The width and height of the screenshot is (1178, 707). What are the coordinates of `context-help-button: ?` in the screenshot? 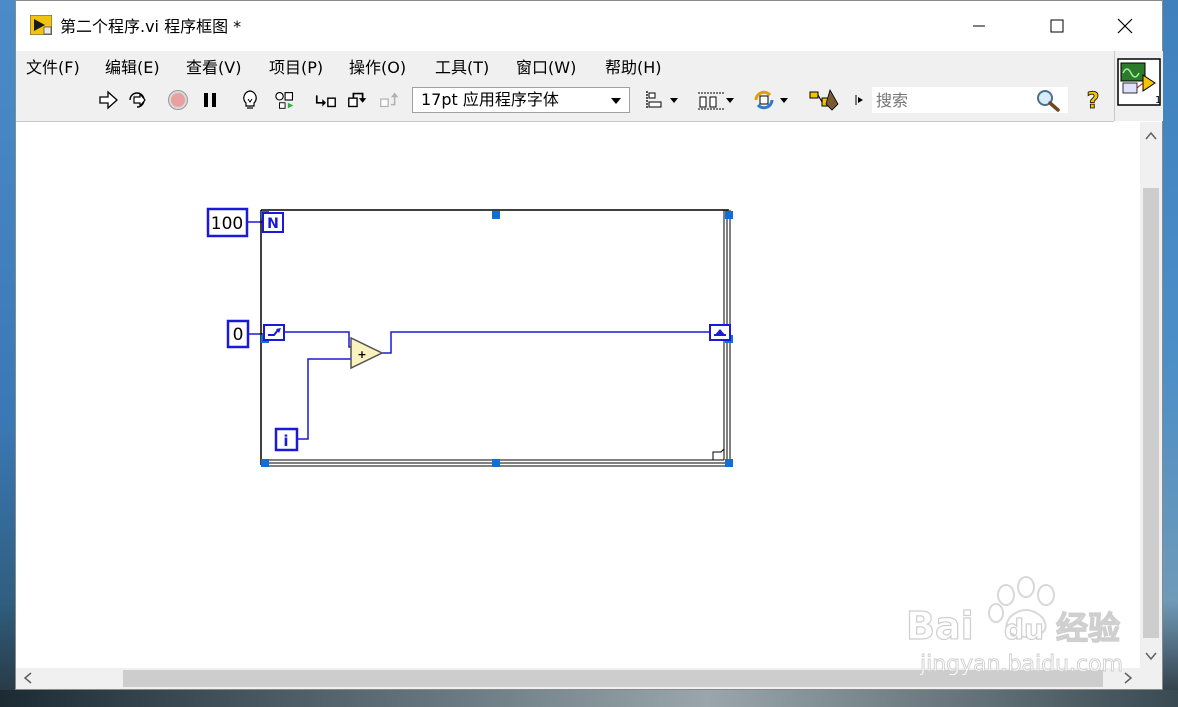 It's located at (1093, 100).